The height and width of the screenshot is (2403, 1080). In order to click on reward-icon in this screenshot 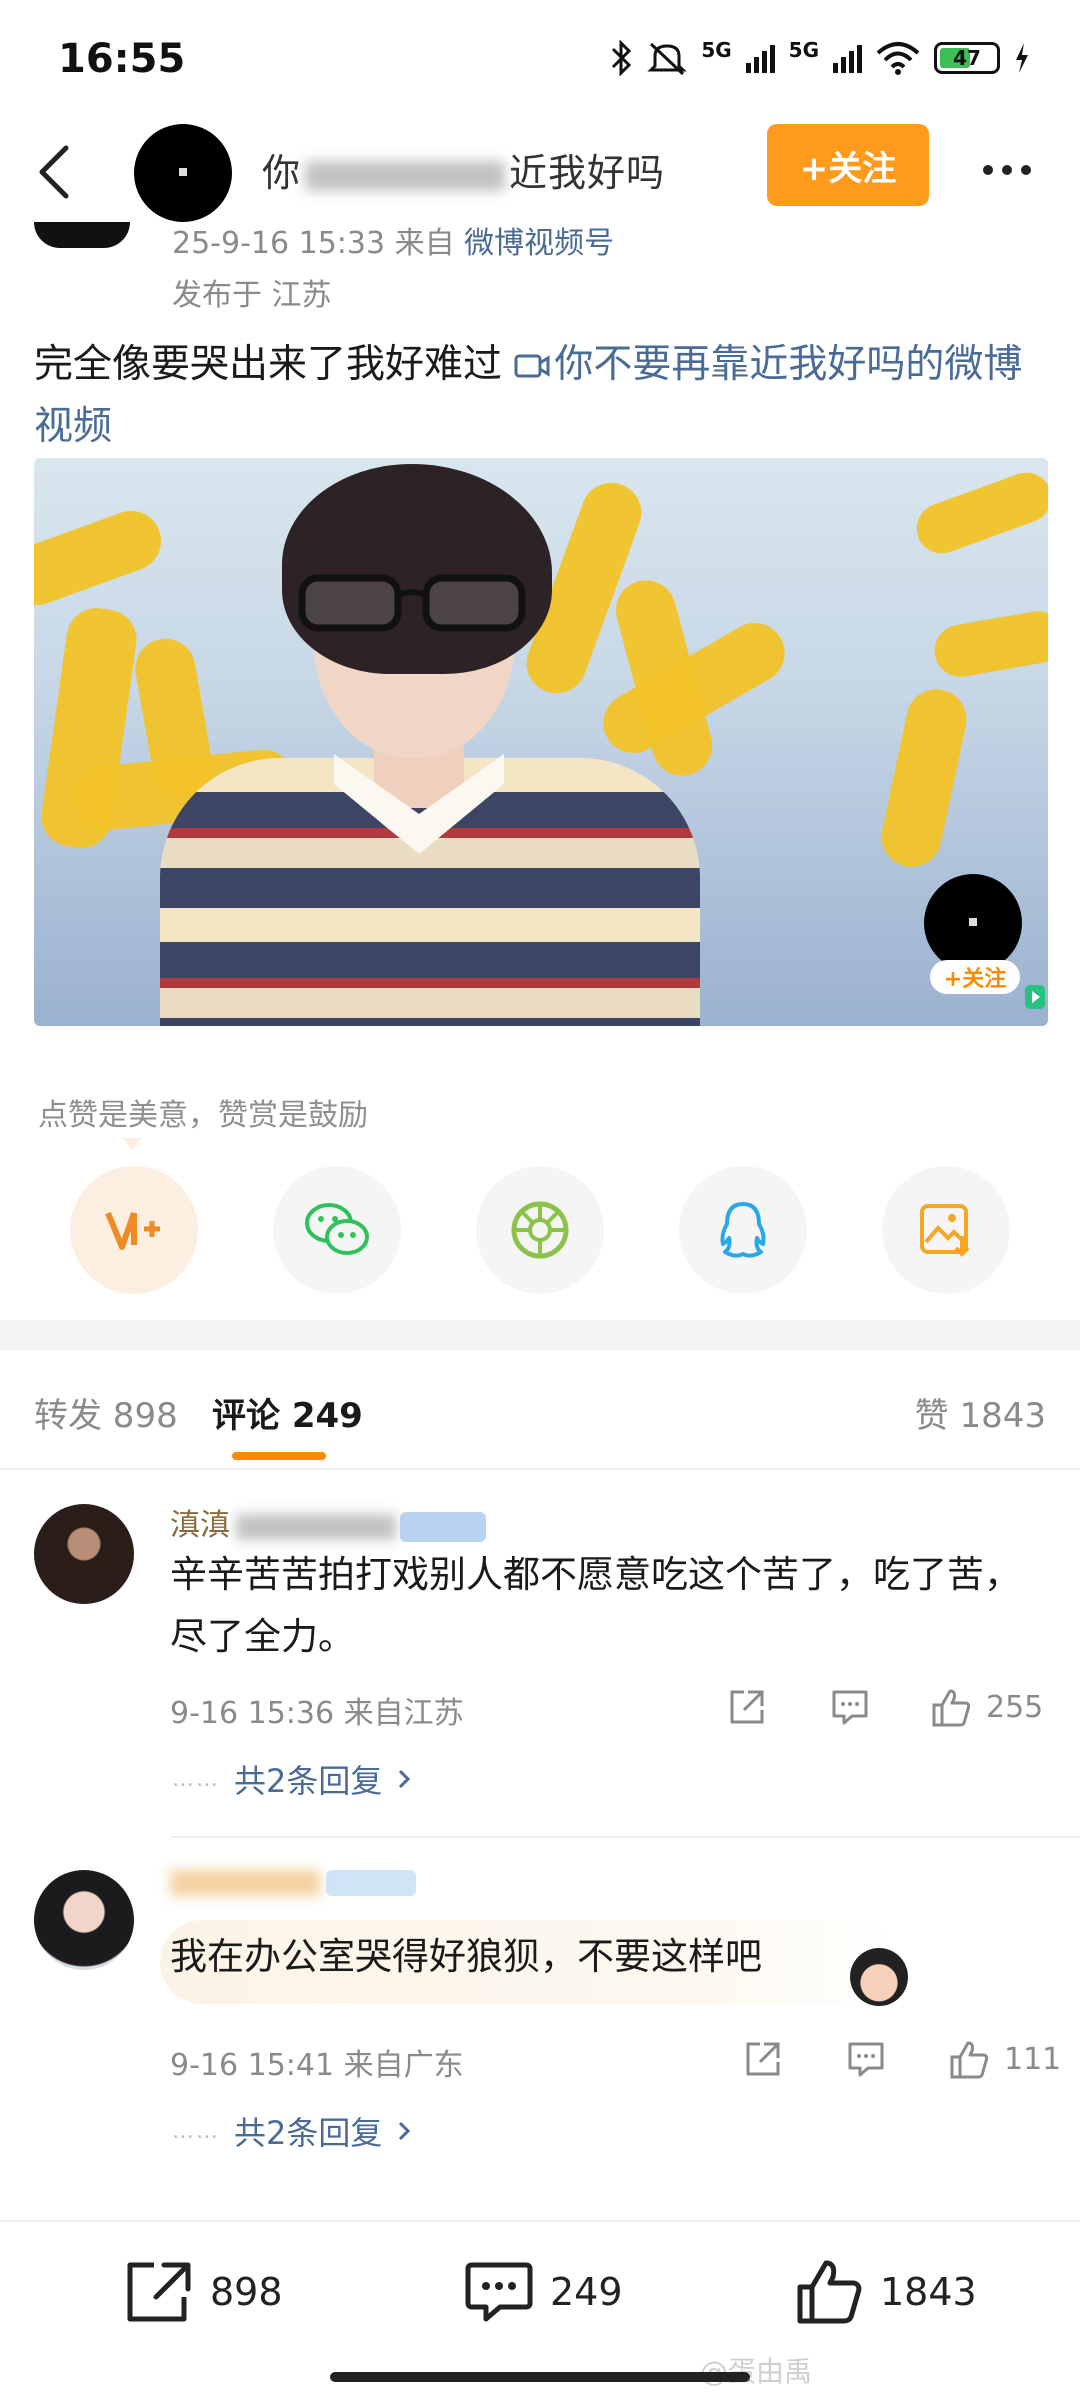, I will do `click(132, 1230)`.